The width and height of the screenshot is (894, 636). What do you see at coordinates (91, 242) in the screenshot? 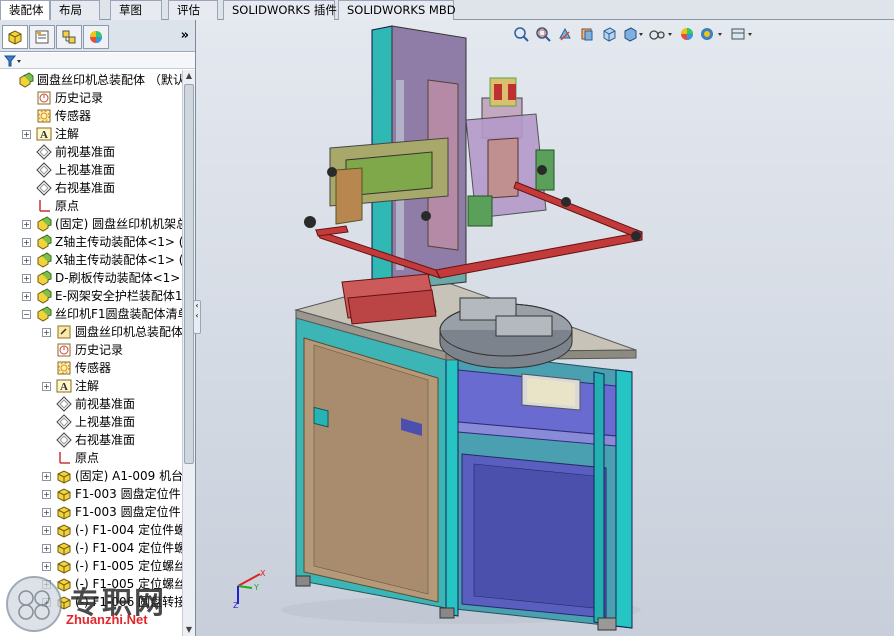
I see `tree-item: + Z轴主传动装配体<1> (默认` at bounding box center [91, 242].